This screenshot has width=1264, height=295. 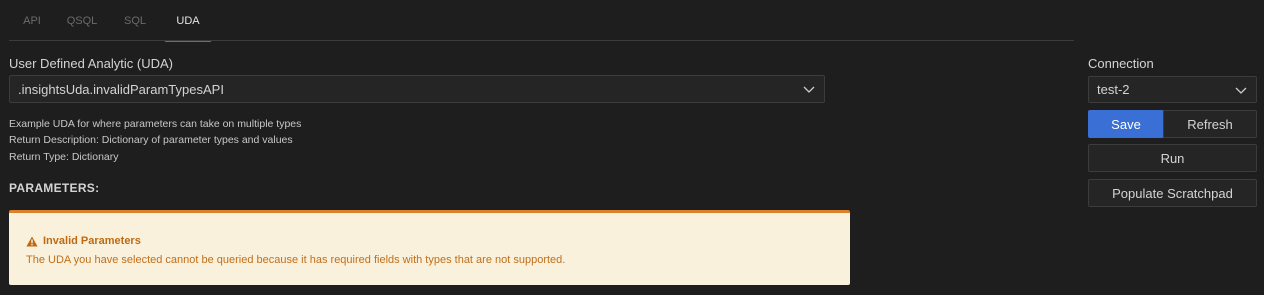 What do you see at coordinates (188, 21) in the screenshot?
I see `tab-uda: UDA` at bounding box center [188, 21].